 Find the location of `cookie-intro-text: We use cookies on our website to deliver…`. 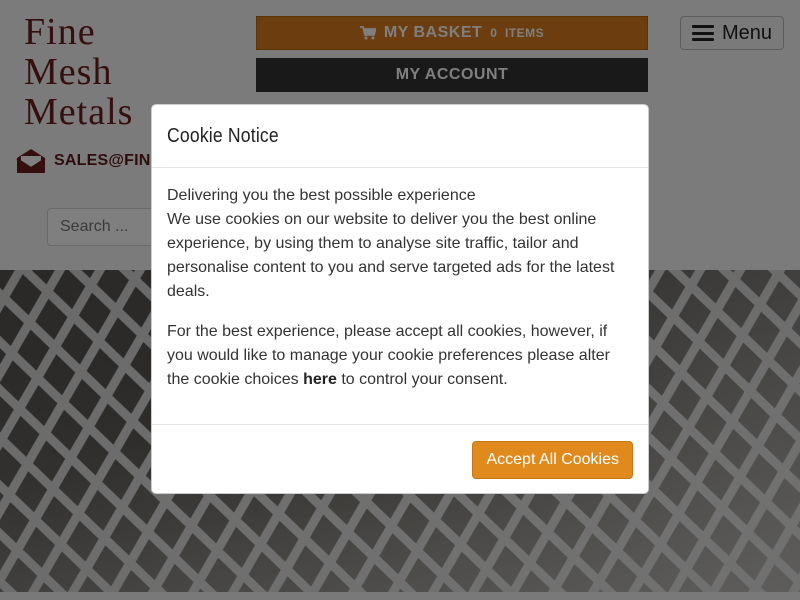

cookie-intro-text: We use cookies on our website to deliver… is located at coordinates (391, 255).